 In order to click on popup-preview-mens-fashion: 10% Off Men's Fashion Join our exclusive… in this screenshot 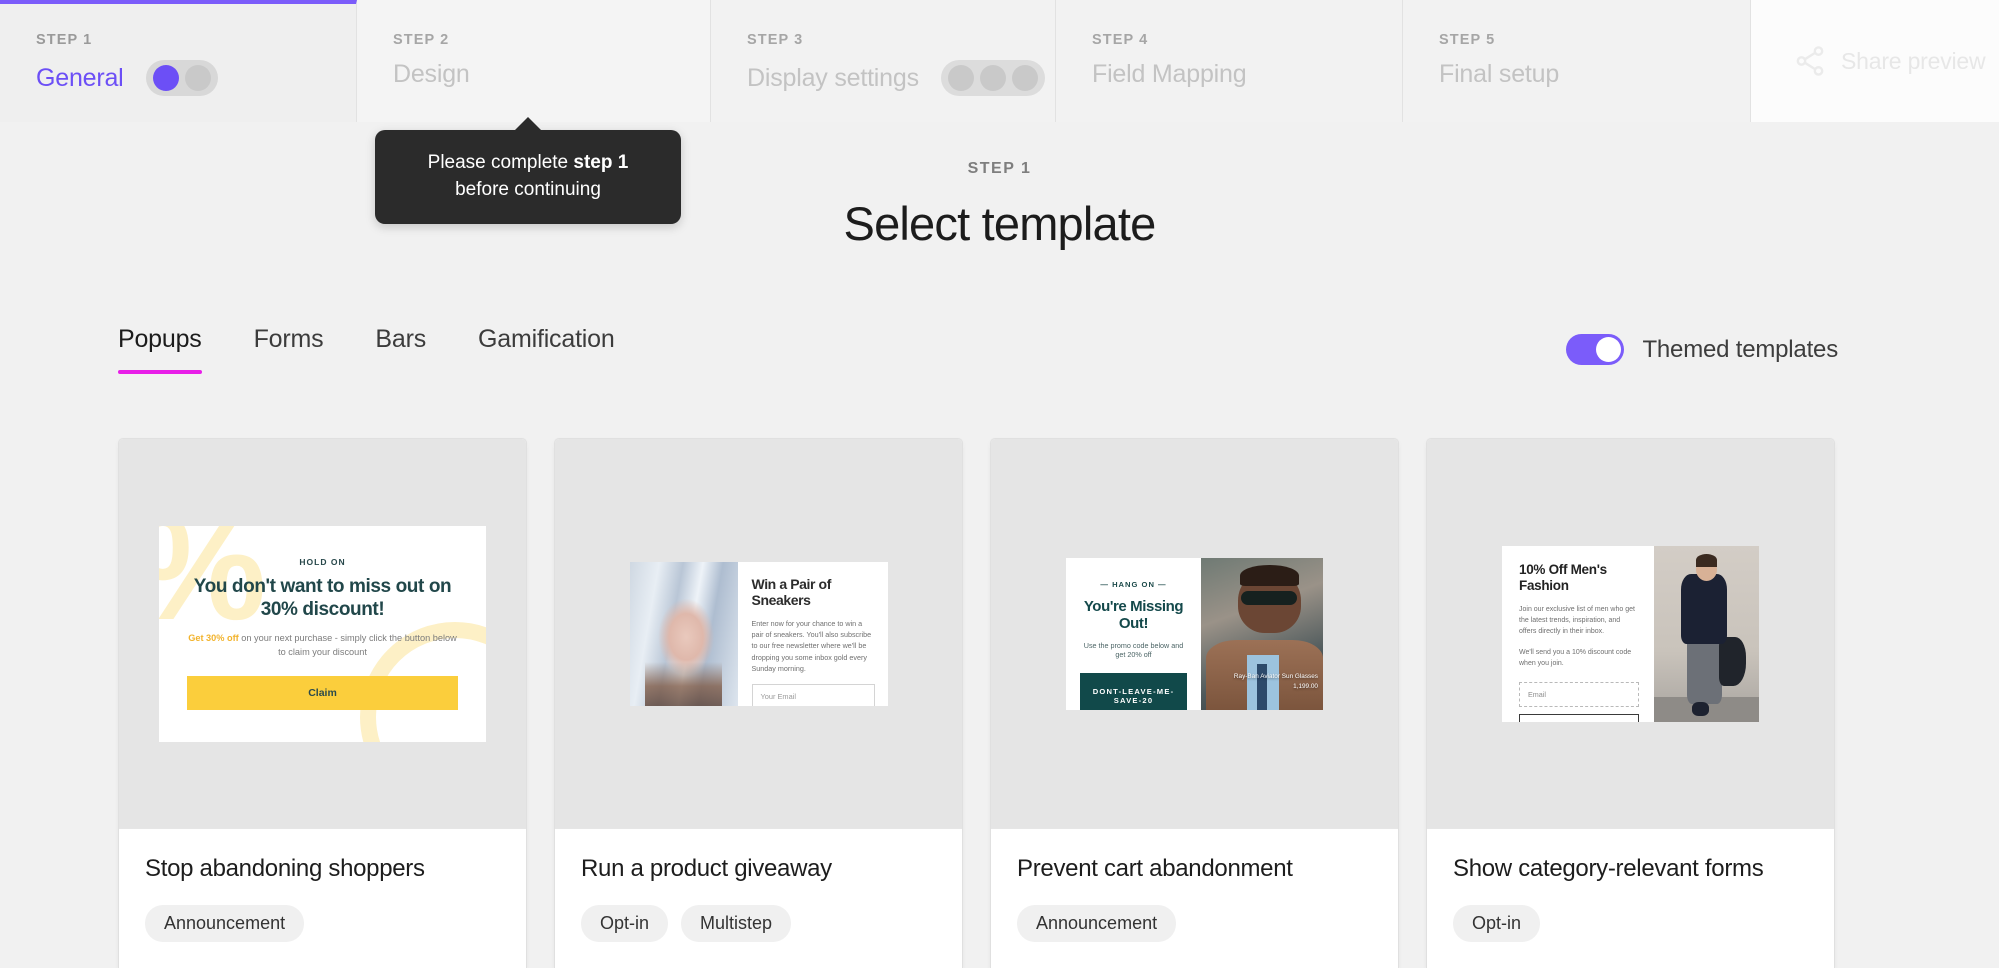, I will do `click(1630, 633)`.